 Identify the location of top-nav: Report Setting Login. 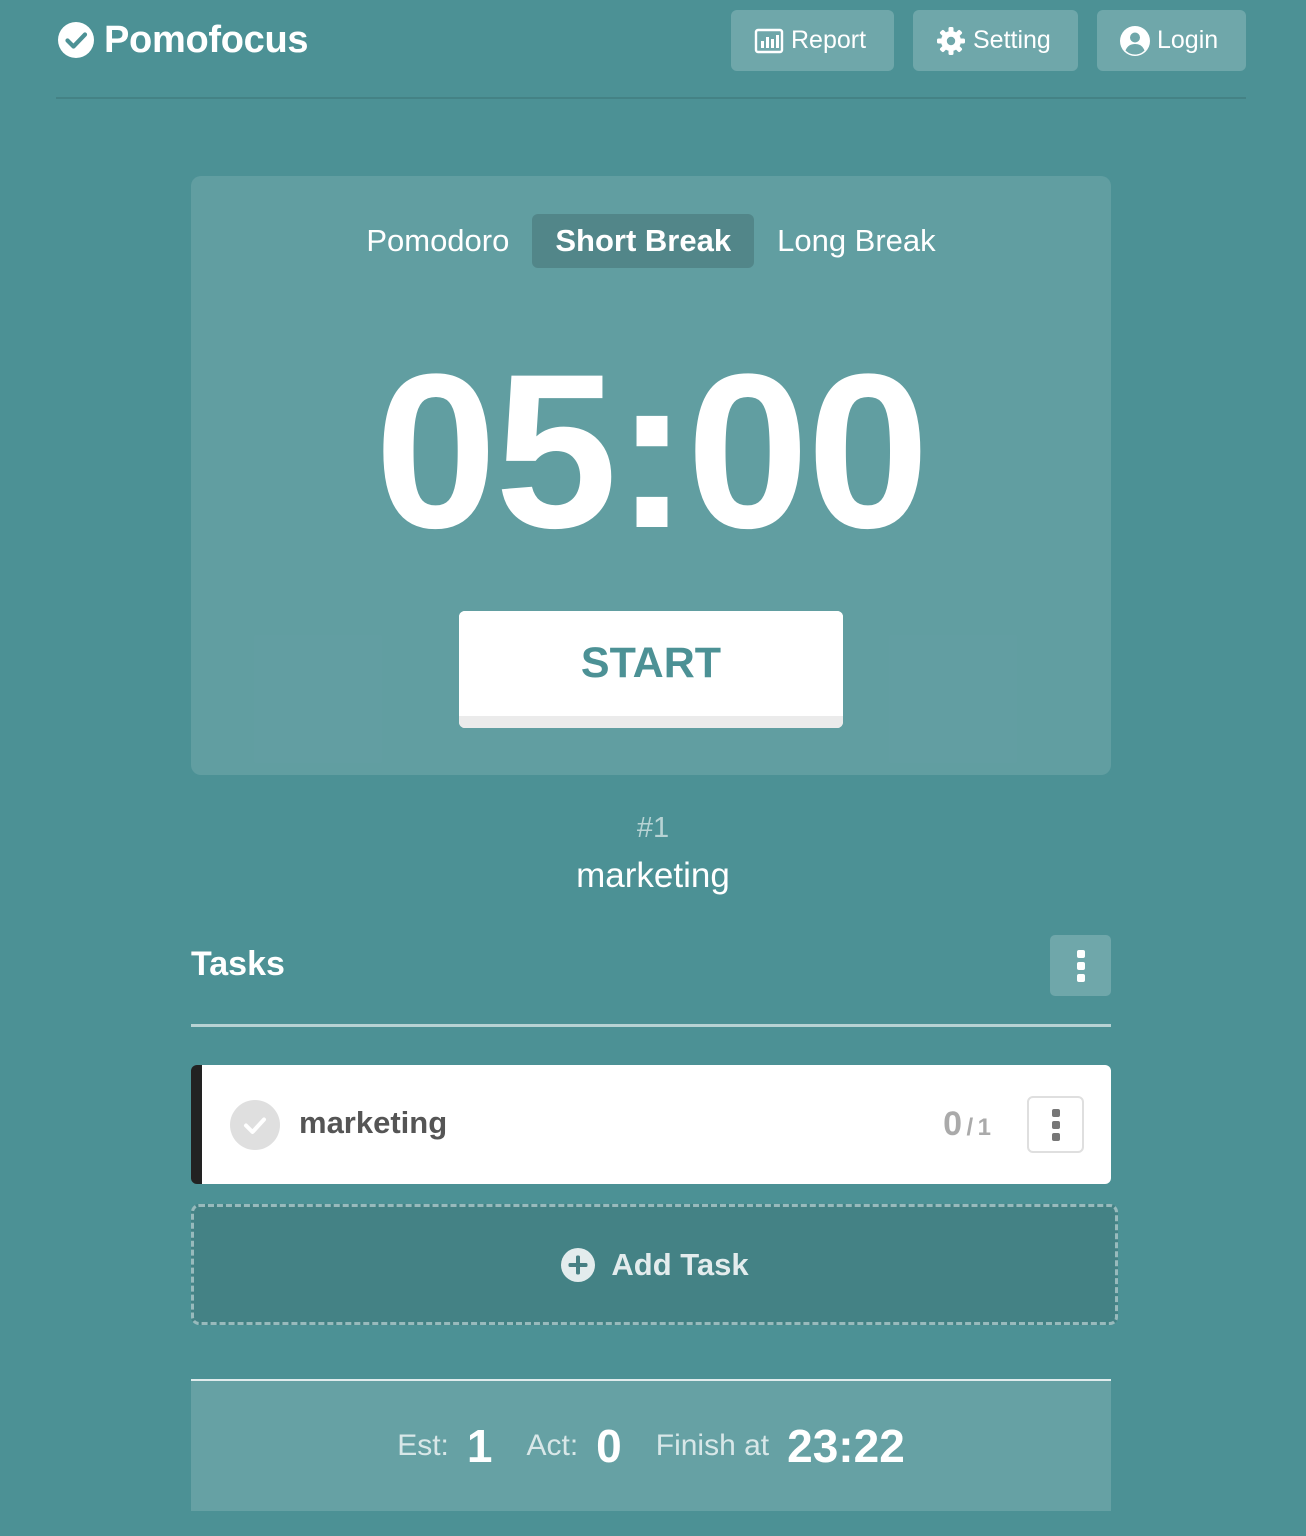
(988, 40).